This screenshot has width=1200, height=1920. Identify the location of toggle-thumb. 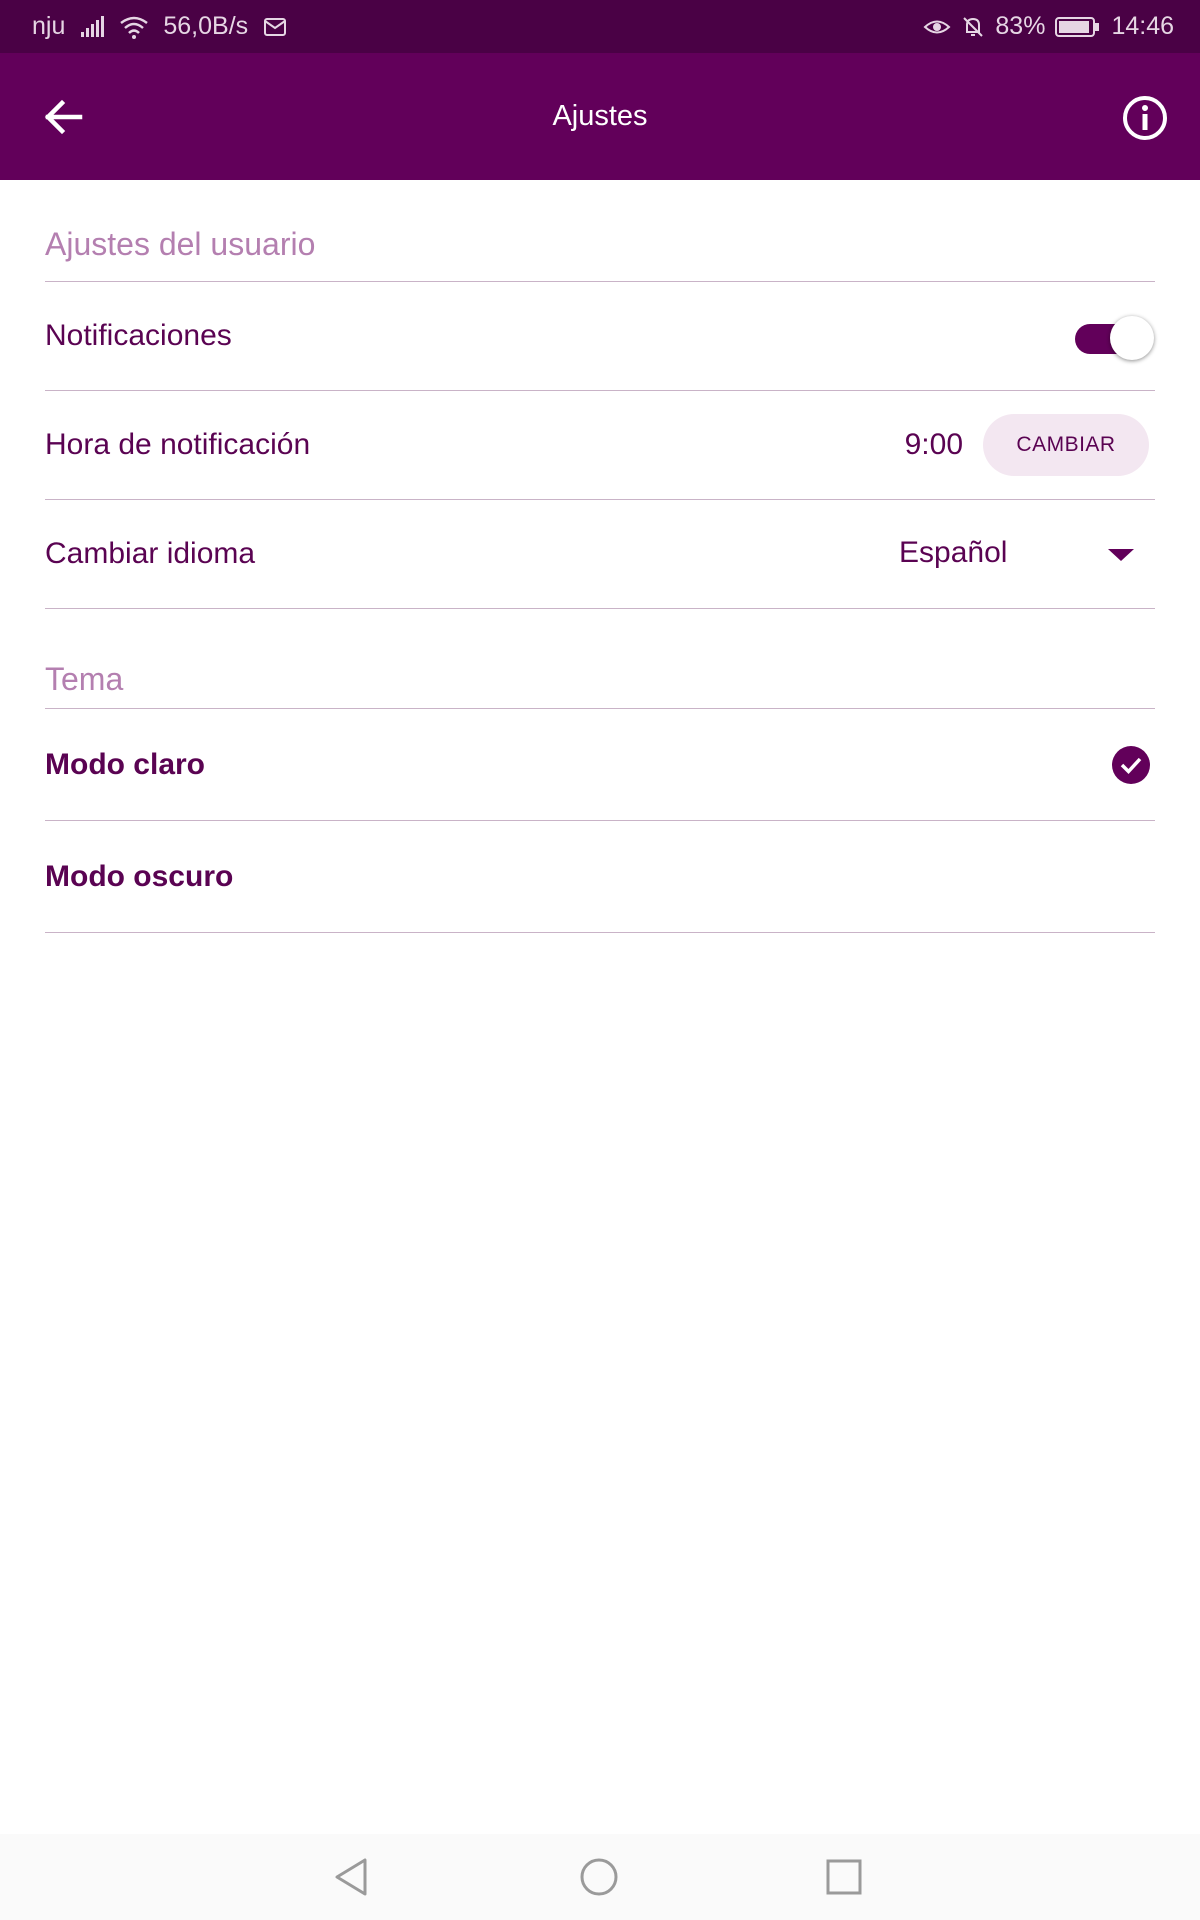
(1132, 338).